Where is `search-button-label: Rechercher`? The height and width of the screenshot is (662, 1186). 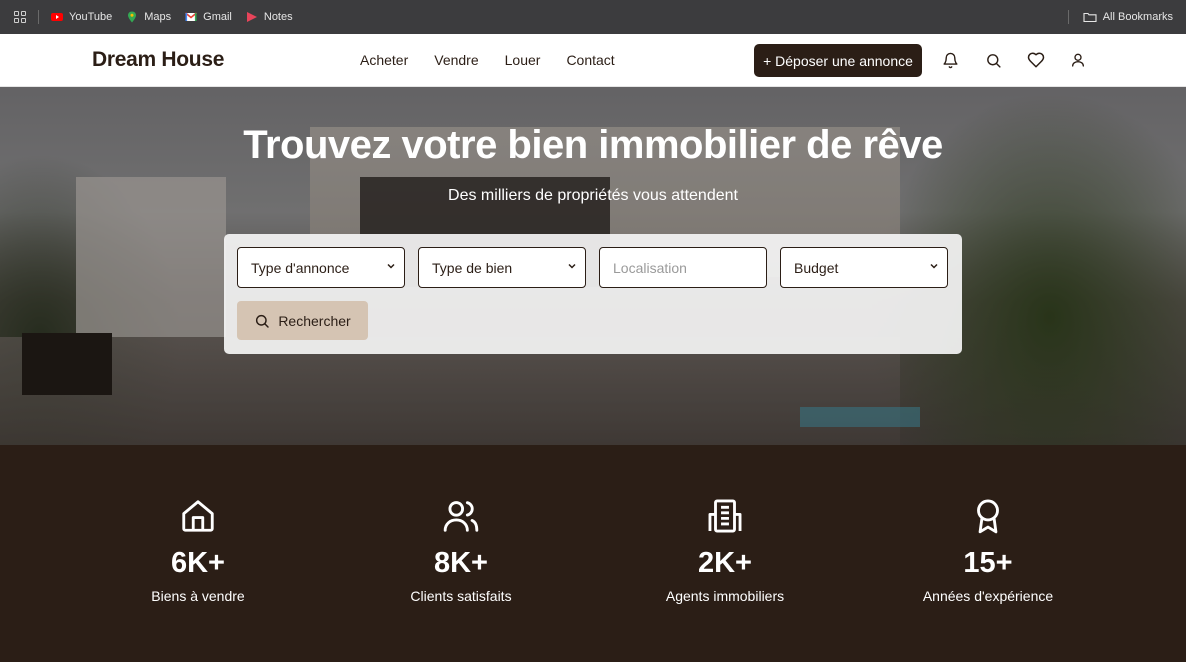
search-button-label: Rechercher is located at coordinates (314, 320).